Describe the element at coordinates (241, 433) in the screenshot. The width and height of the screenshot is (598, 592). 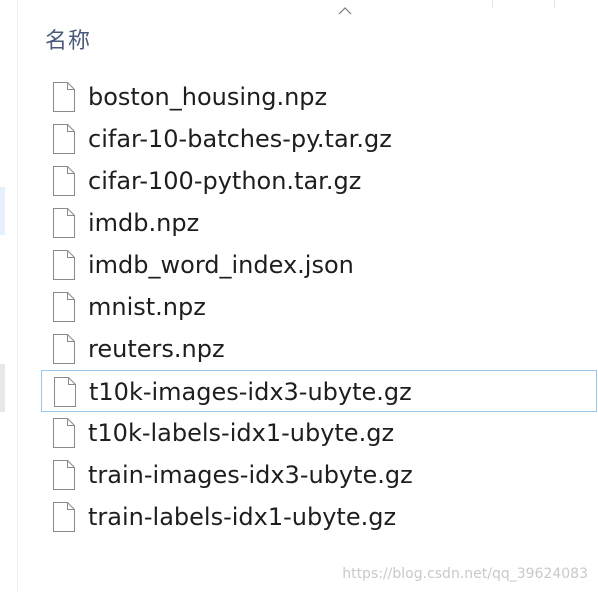
I see `file-name: t10k-labels-idx1-ubyte.gz` at that location.